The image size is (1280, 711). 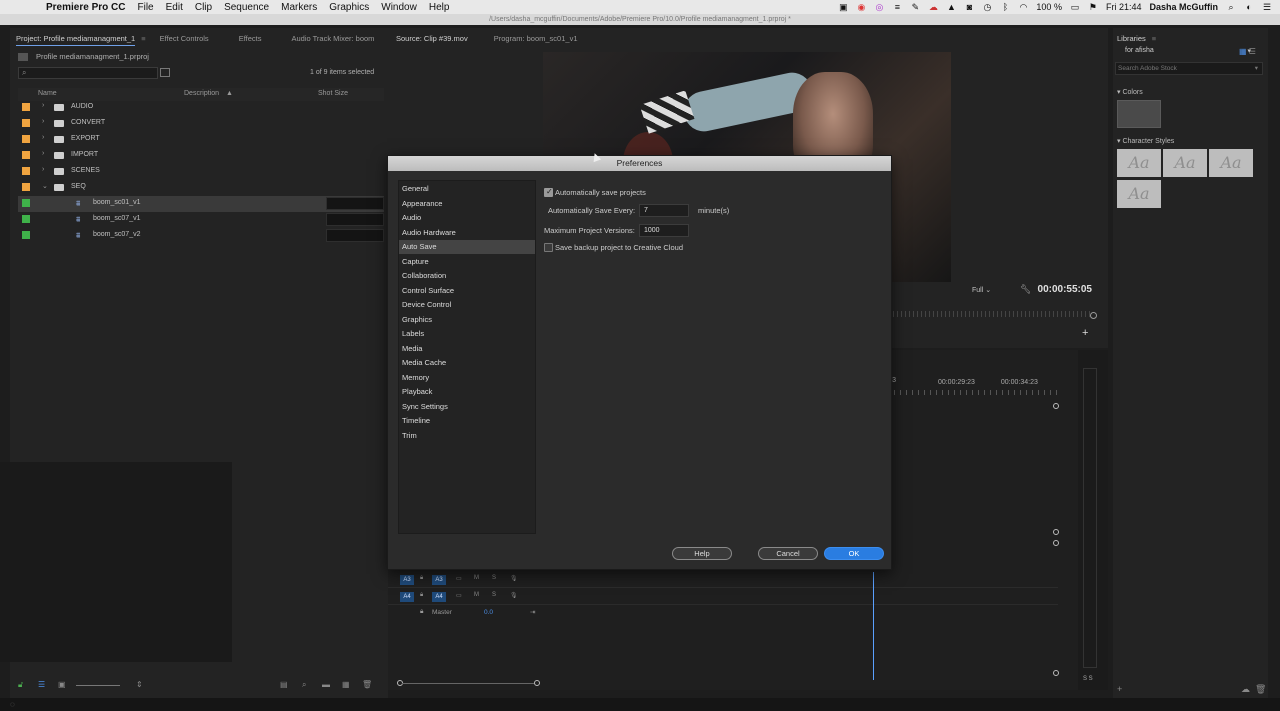 I want to click on sliders-icon: ≡, so click(x=897, y=7).